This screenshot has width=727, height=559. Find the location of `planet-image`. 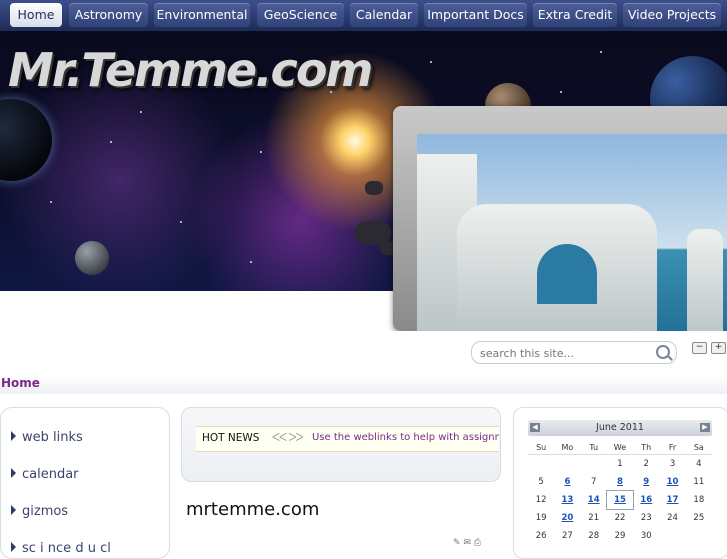

planet-image is located at coordinates (26, 140).